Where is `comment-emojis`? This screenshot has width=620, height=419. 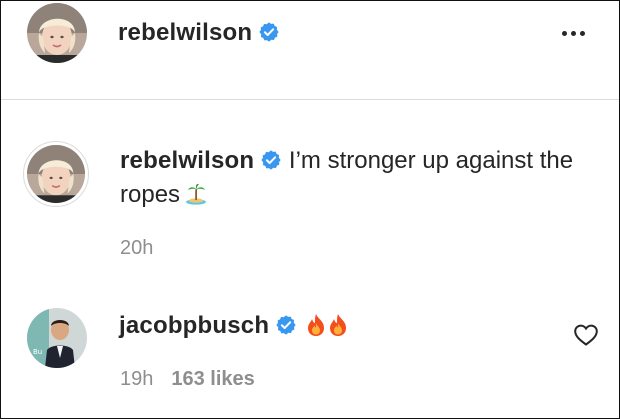 comment-emojis is located at coordinates (327, 325).